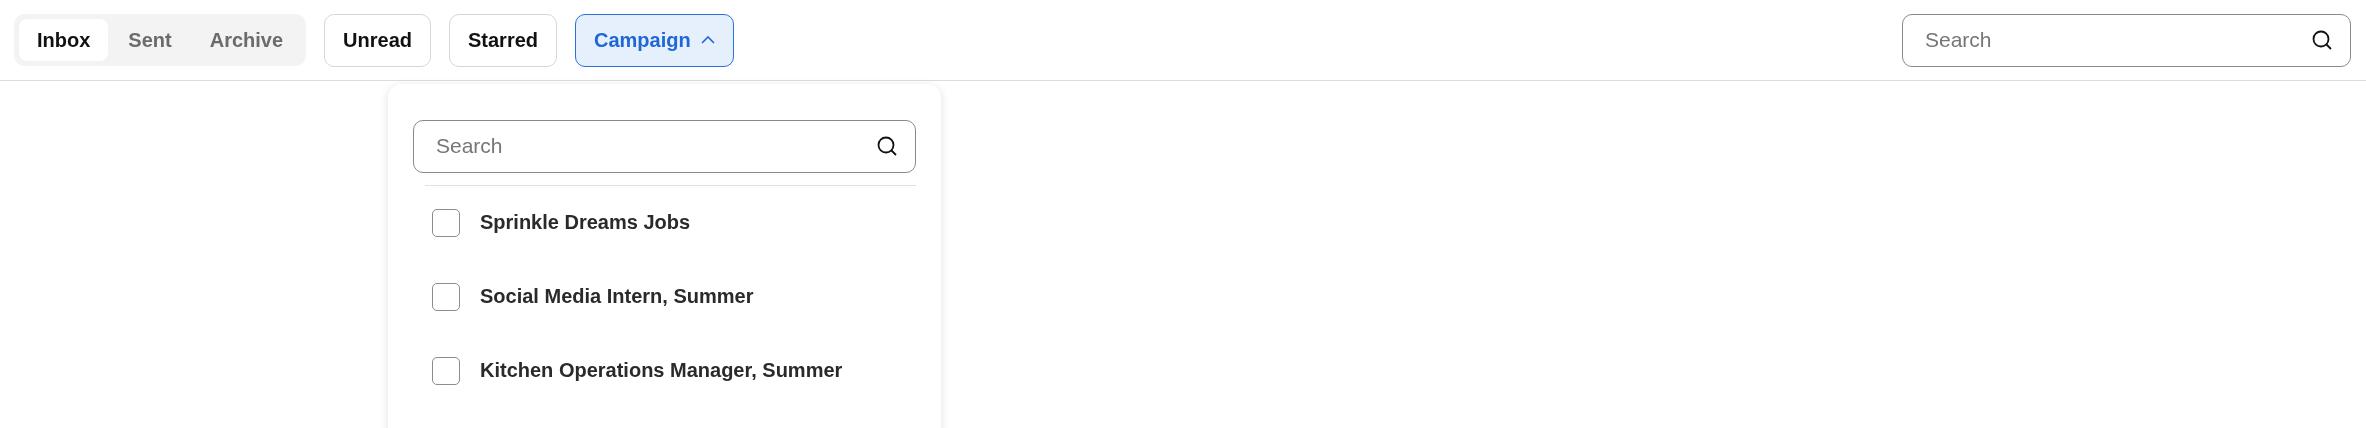  I want to click on filter-button: Starred, so click(502, 40).